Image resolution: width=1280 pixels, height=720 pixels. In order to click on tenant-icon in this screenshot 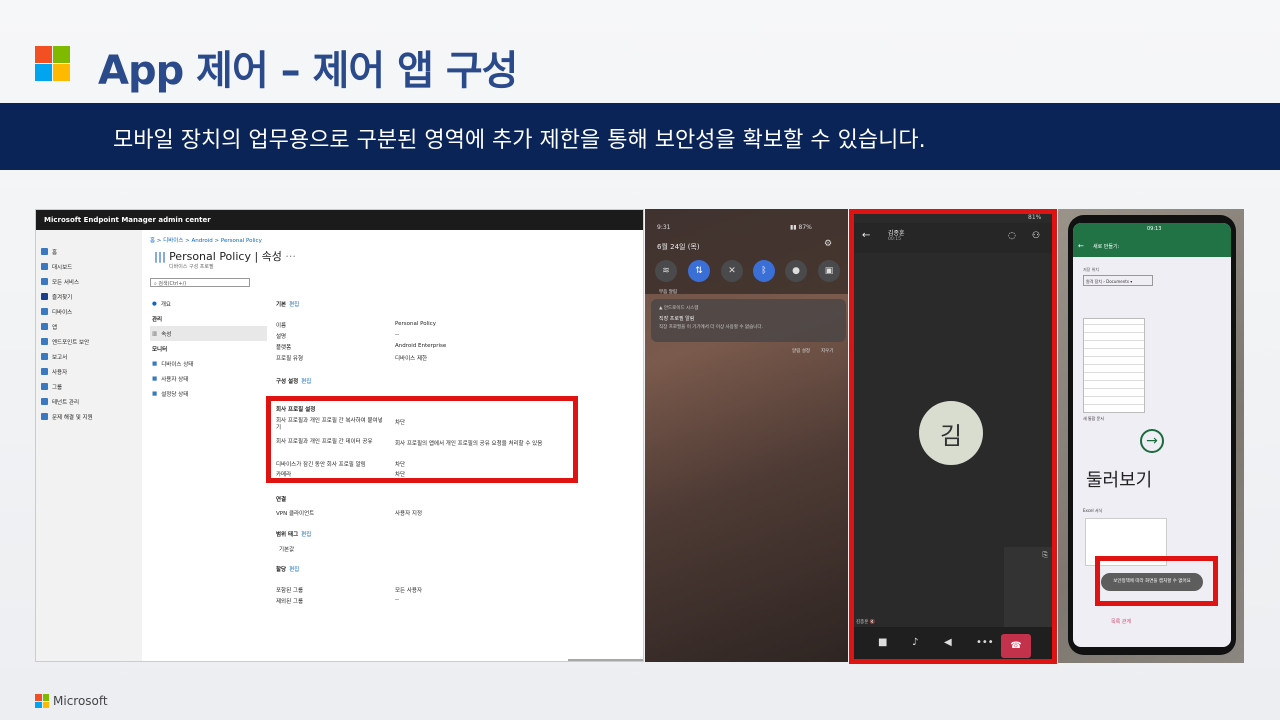, I will do `click(44, 401)`.